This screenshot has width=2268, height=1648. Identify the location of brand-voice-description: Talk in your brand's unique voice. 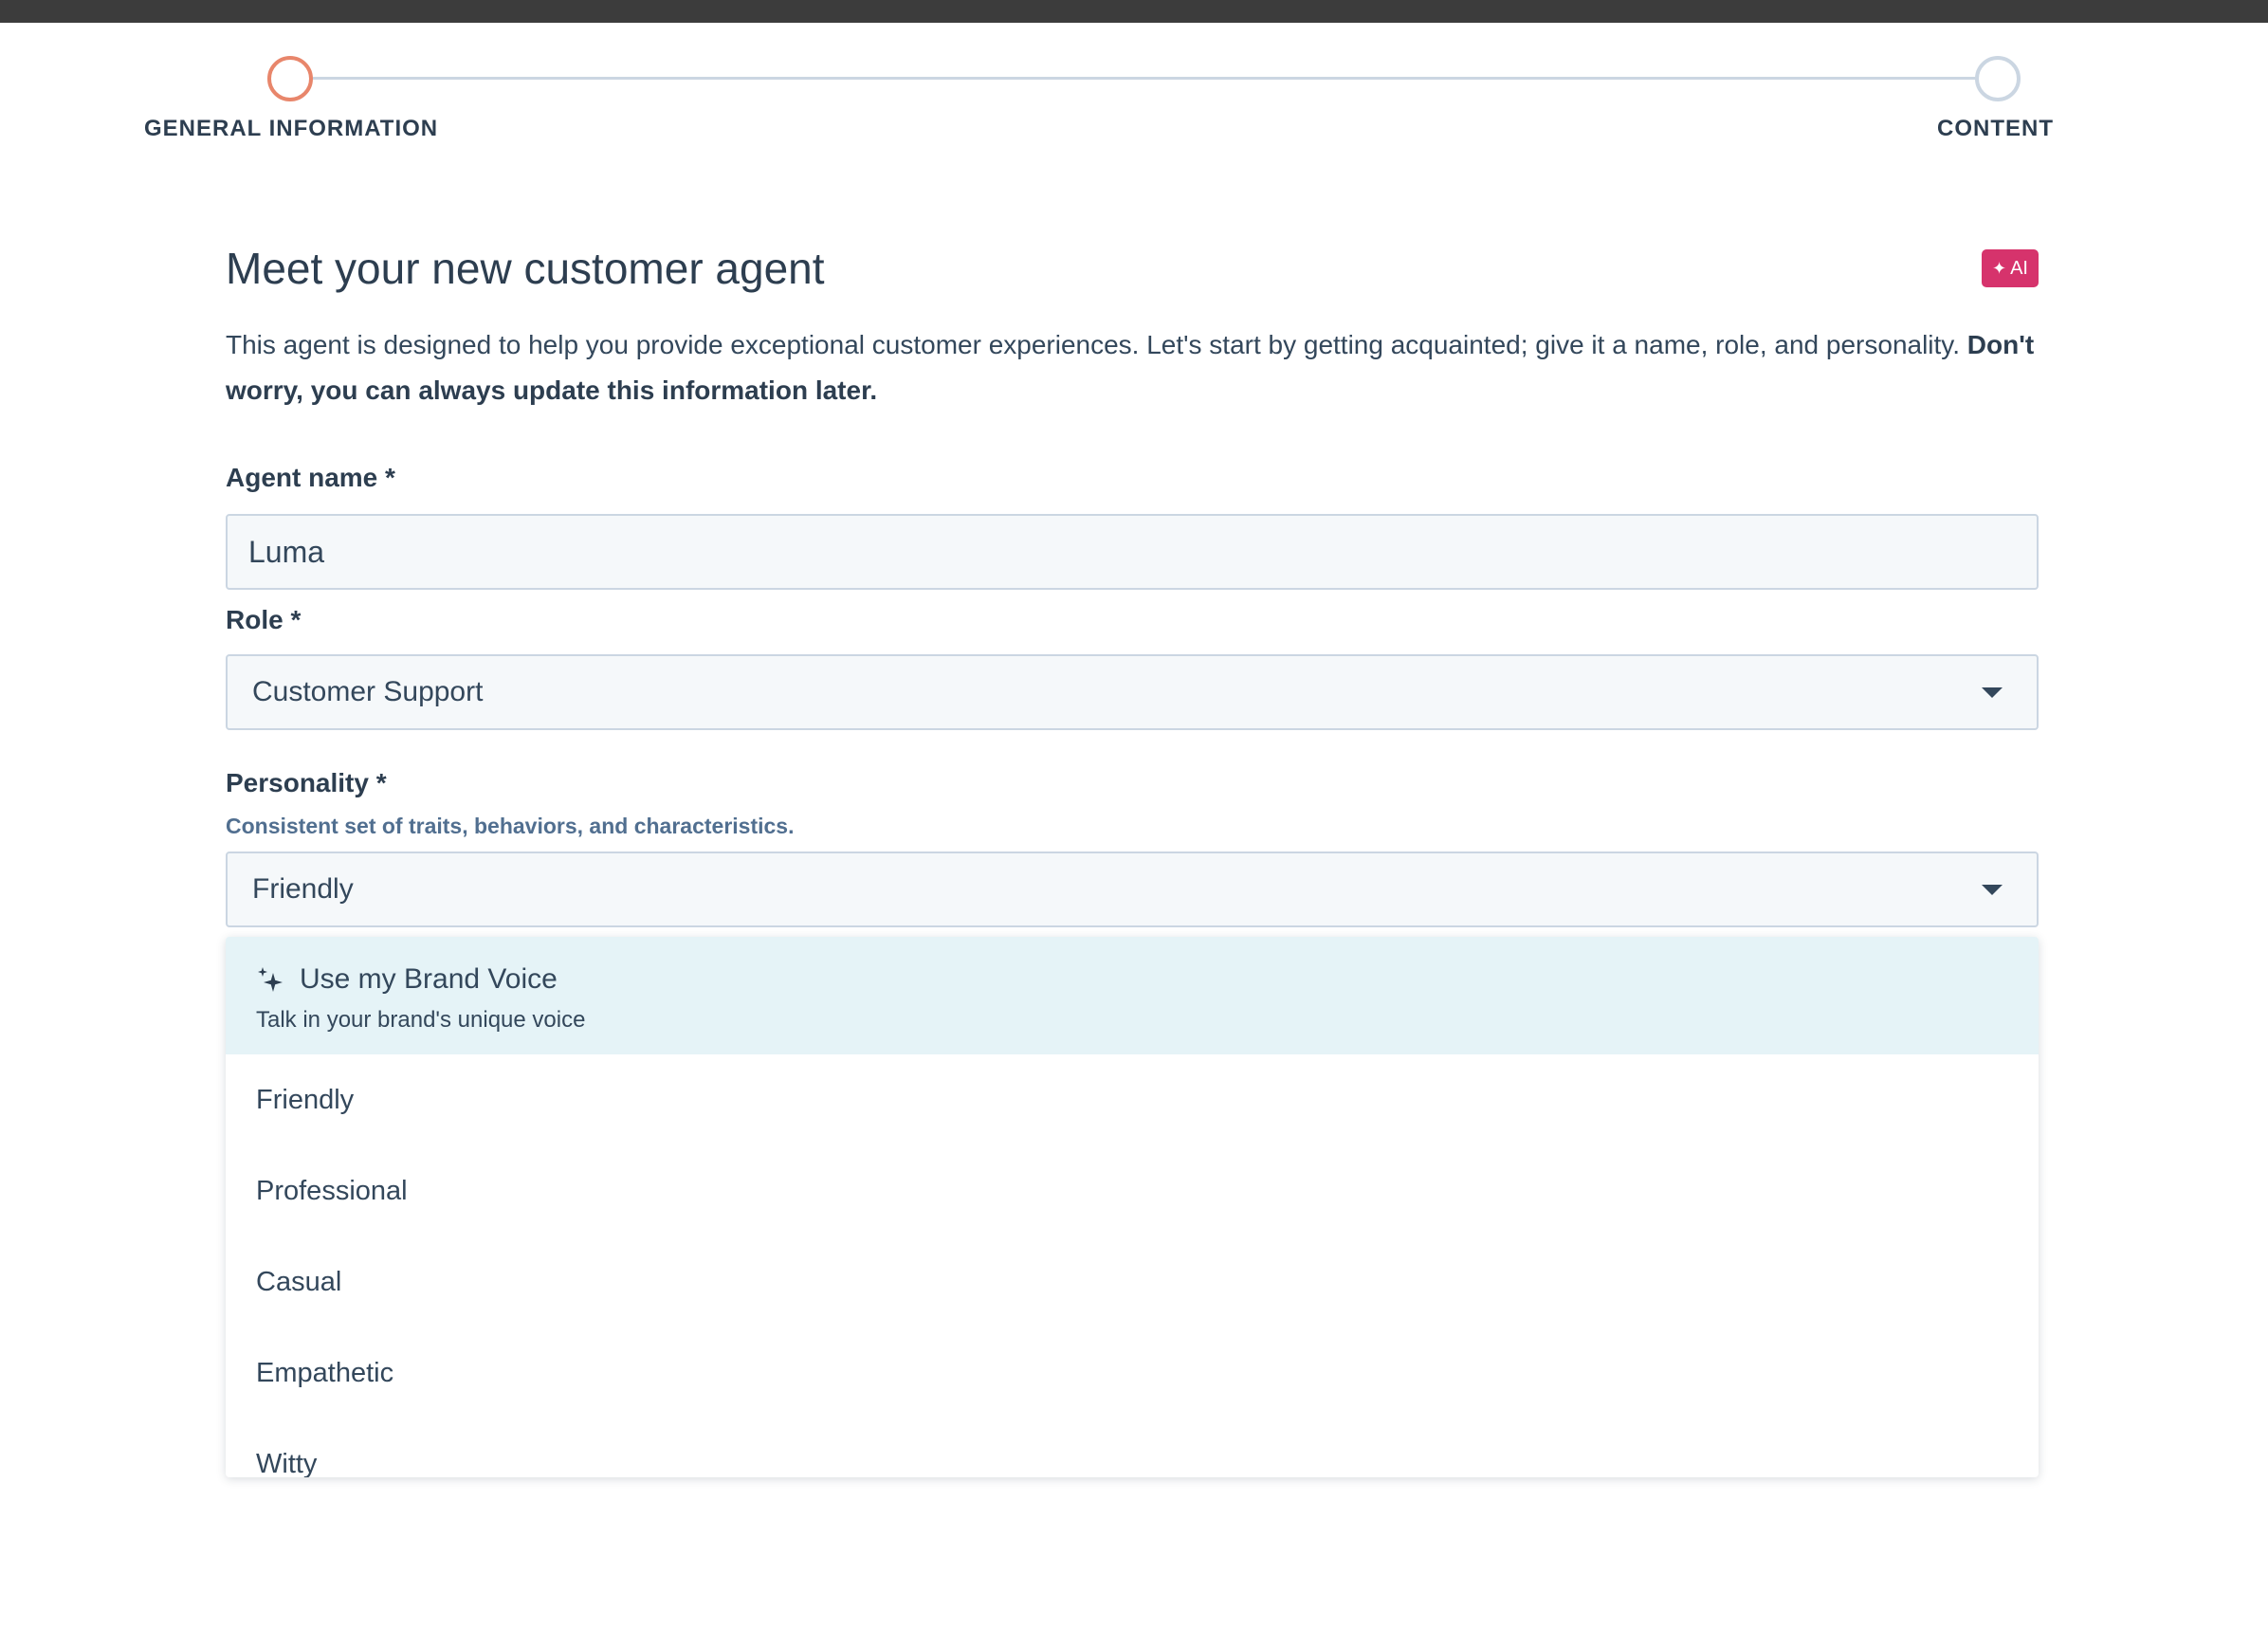
(421, 1020).